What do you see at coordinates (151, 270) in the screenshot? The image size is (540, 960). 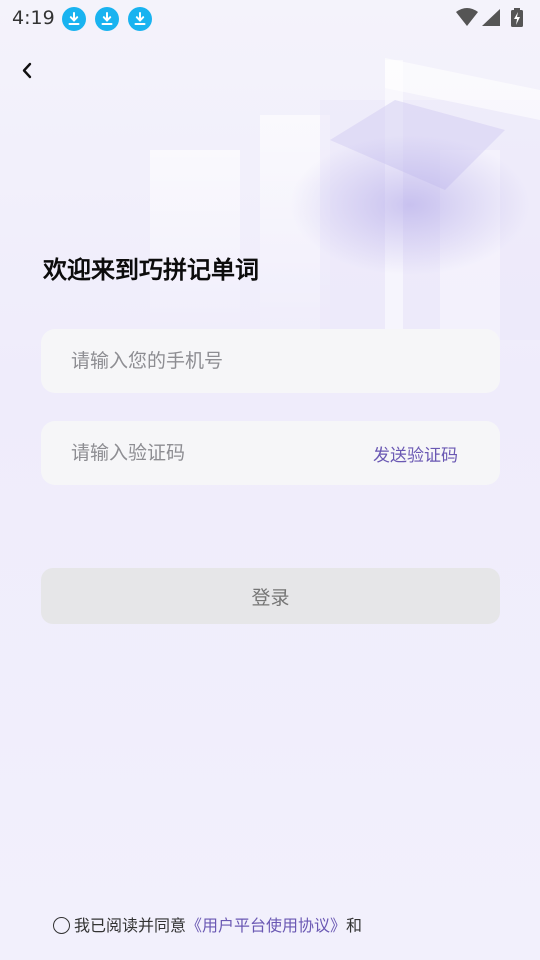 I see `welcome-title: 欢迎来到巧拼记单词` at bounding box center [151, 270].